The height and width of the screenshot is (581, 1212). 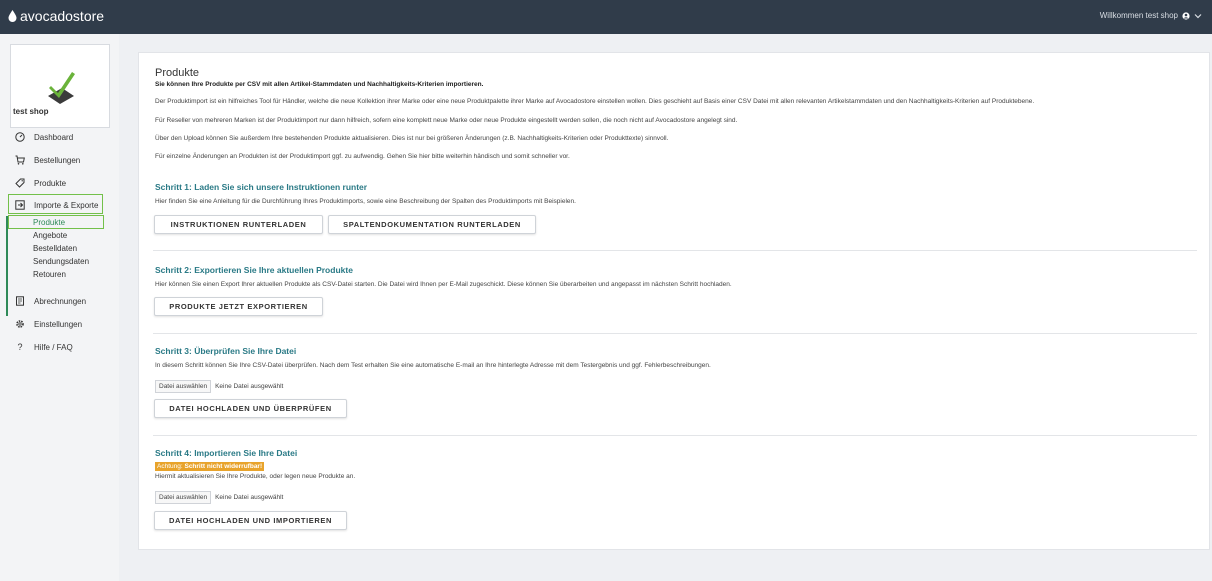 I want to click on sidebar-item-importe-exporte: Importe & Exporte, so click(x=59, y=205).